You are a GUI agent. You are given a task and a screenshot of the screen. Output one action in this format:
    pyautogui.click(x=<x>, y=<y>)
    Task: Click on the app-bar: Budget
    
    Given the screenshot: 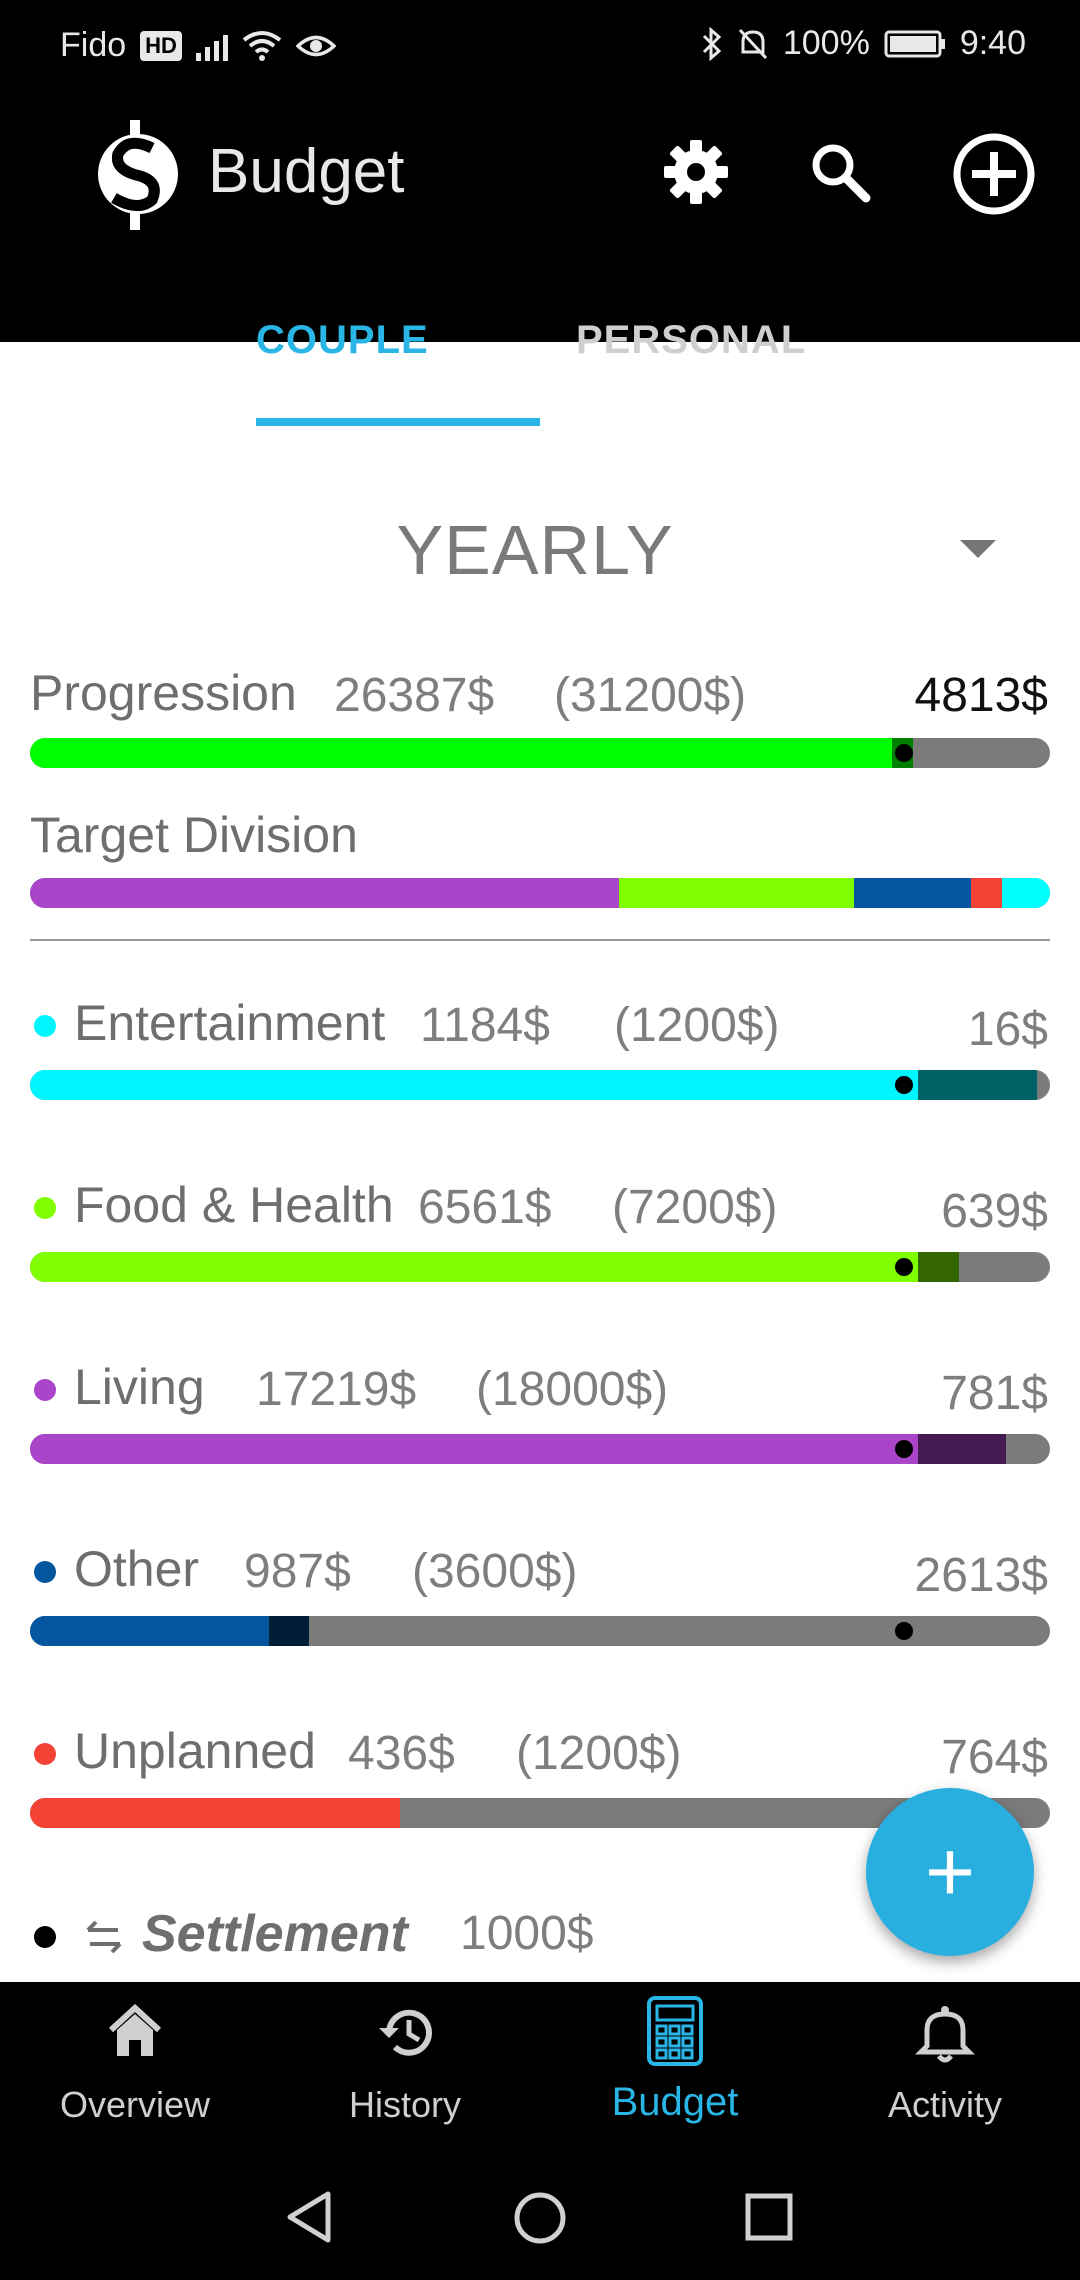 What is the action you would take?
    pyautogui.click(x=540, y=217)
    